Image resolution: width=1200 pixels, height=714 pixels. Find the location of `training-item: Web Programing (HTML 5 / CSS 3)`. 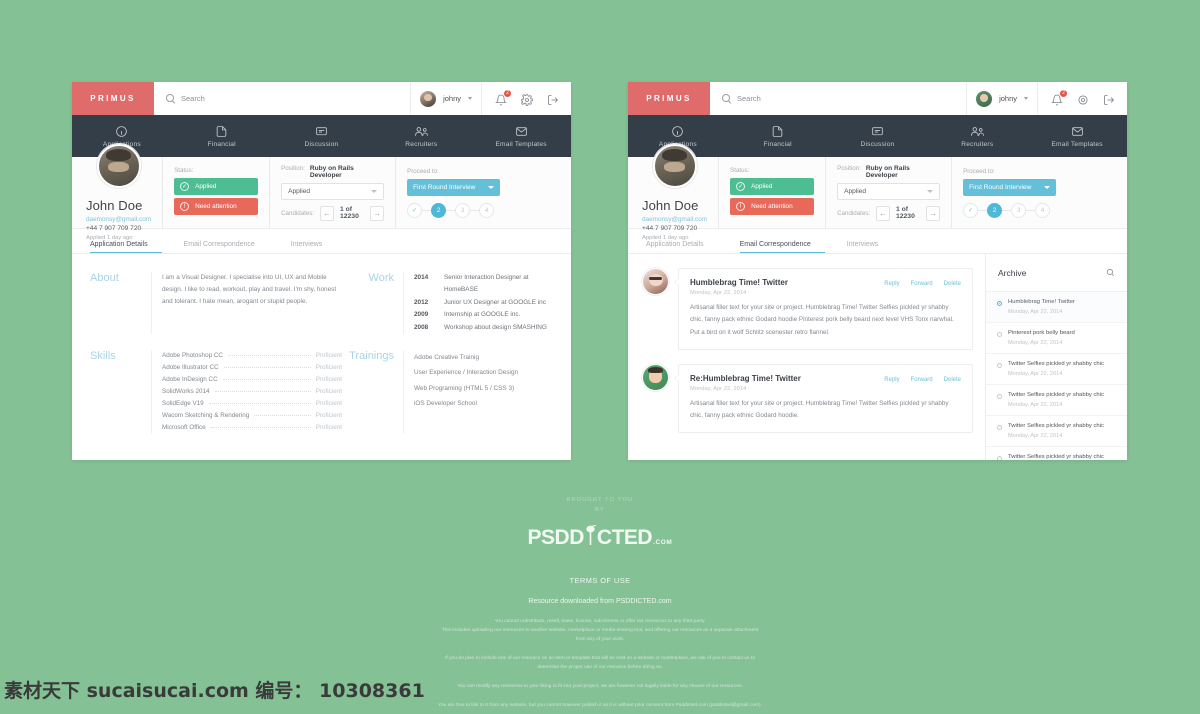

training-item: Web Programing (HTML 5 / CSS 3) is located at coordinates (464, 388).